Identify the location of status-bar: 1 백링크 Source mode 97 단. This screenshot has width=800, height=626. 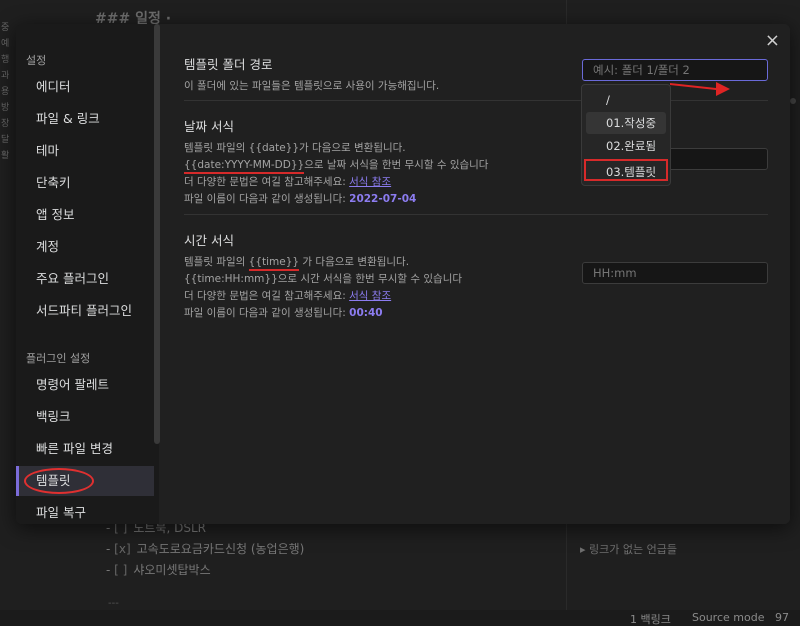
(400, 618).